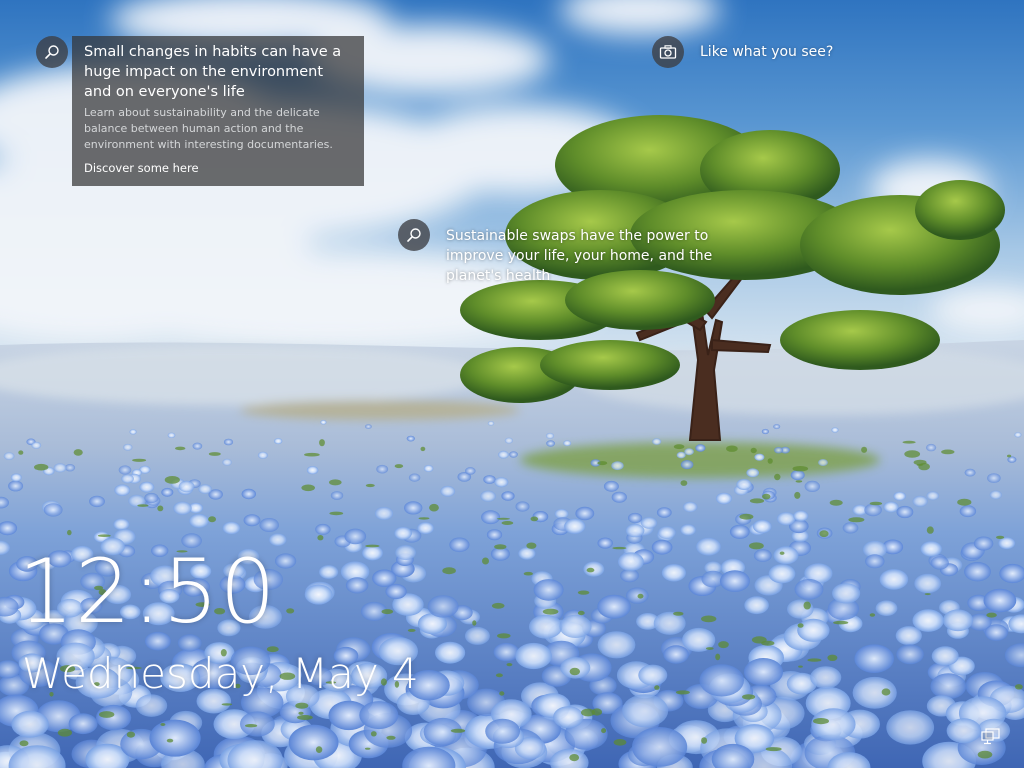  Describe the element at coordinates (766, 52) in the screenshot. I see `like-what-you-see-label: Like what you see?` at that location.